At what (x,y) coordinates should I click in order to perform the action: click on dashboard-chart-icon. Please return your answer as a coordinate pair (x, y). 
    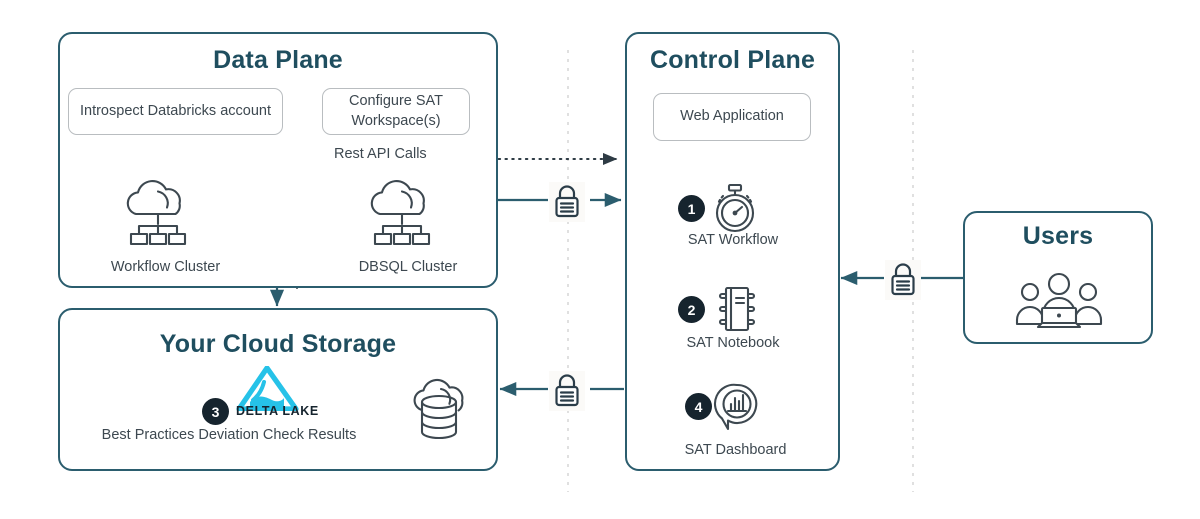
    Looking at the image, I should click on (737, 408).